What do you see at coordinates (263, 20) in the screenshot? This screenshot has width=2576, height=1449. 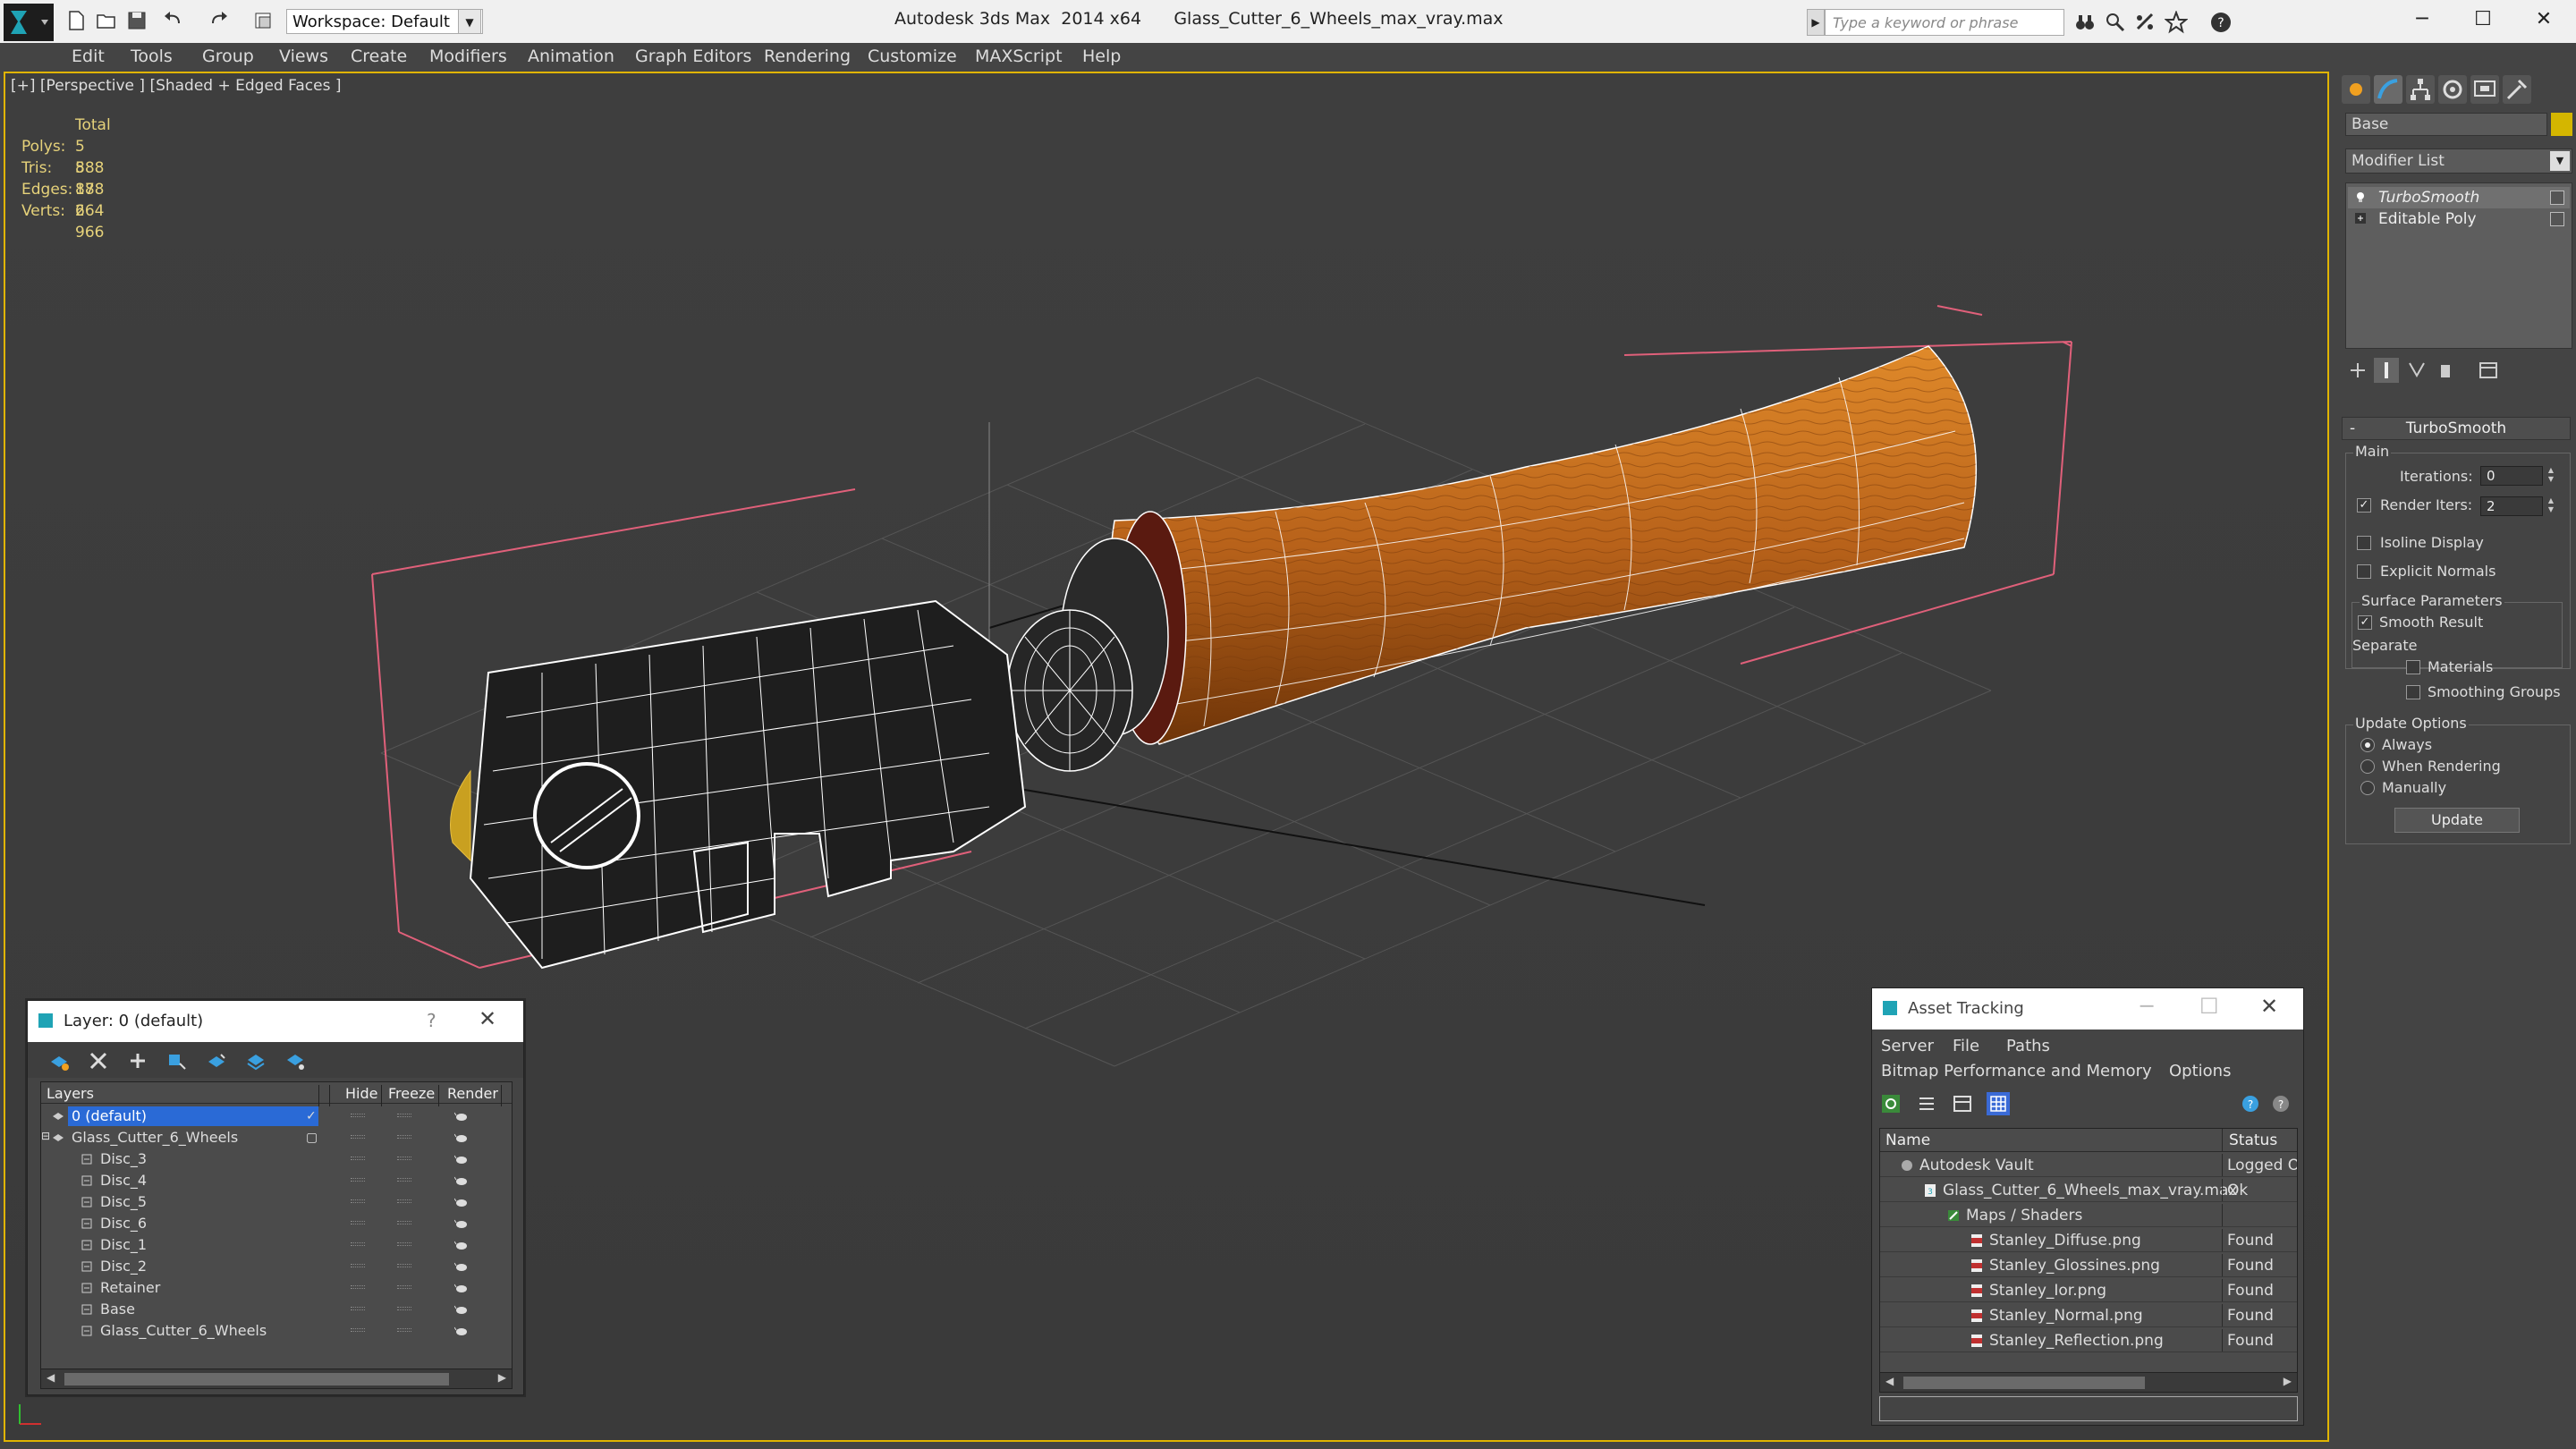 I see `project-folder-icon` at bounding box center [263, 20].